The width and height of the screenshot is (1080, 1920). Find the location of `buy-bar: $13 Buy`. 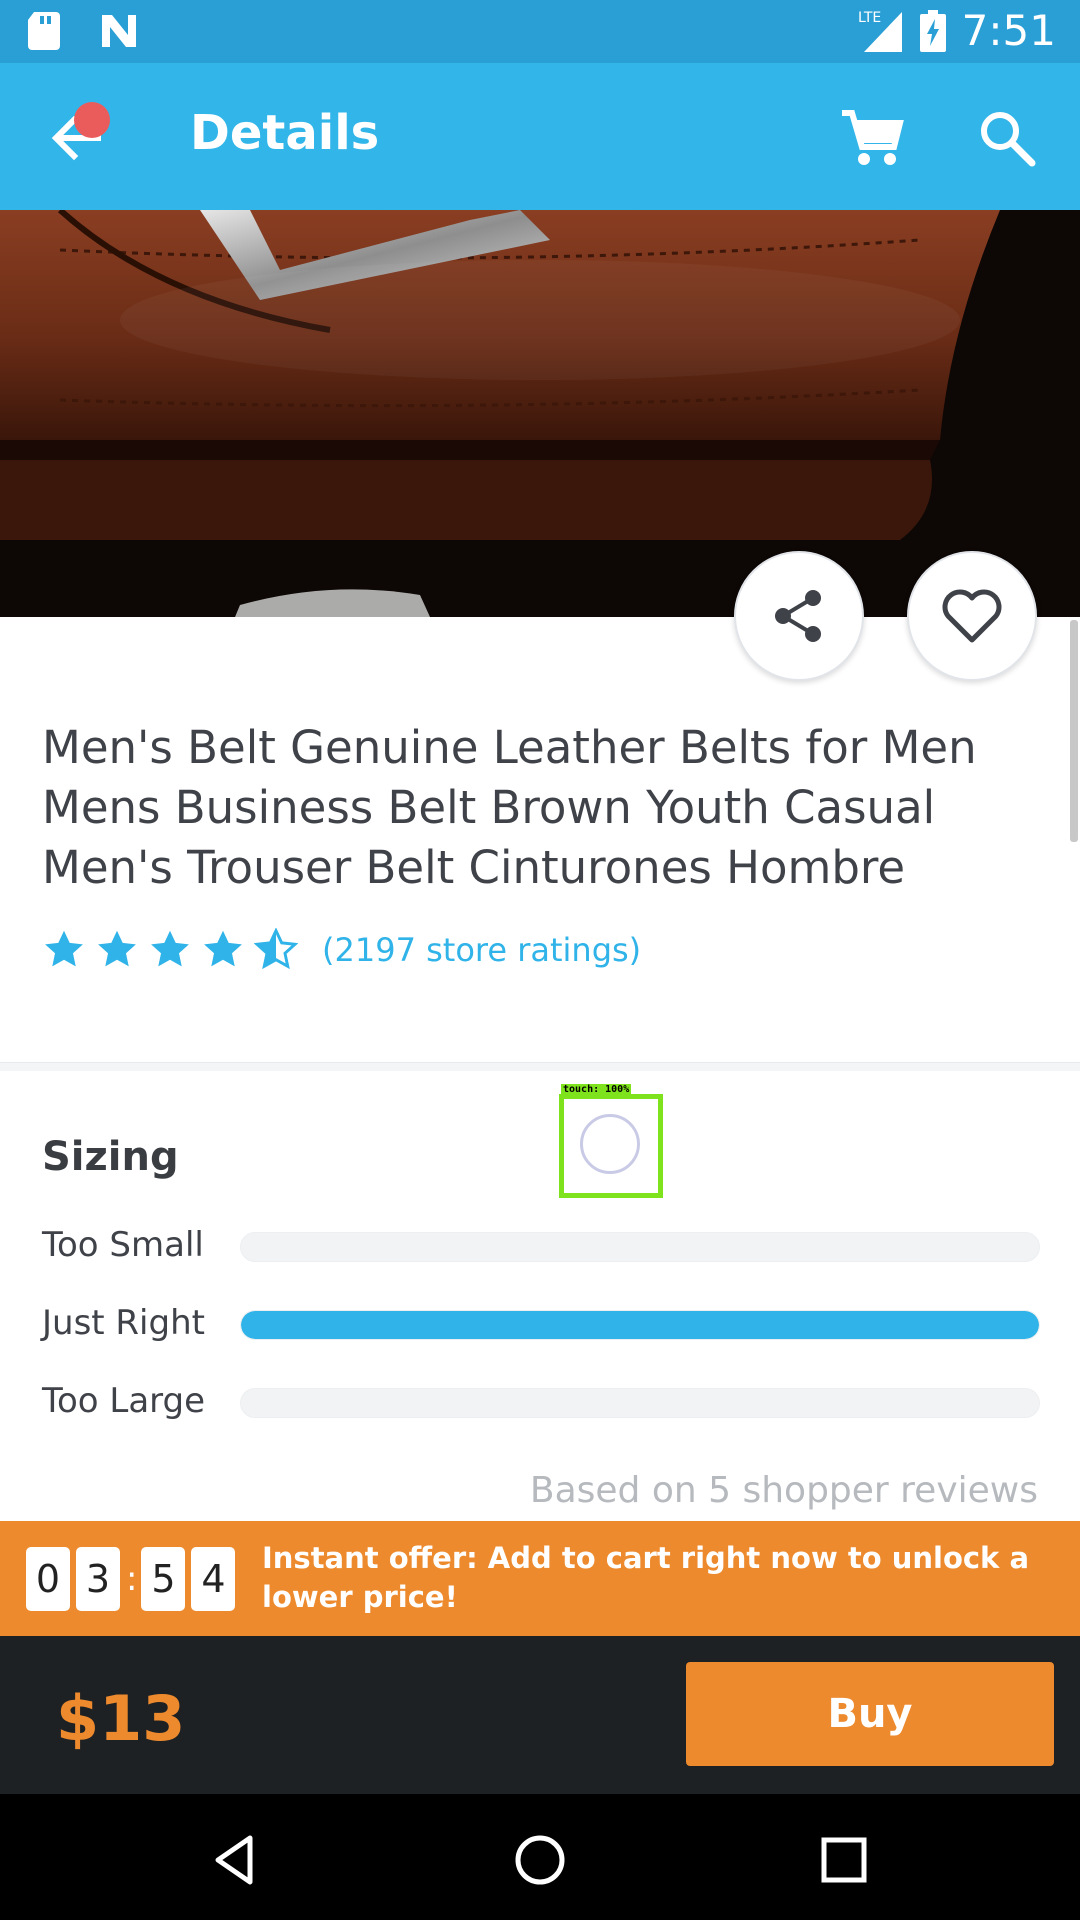

buy-bar: $13 Buy is located at coordinates (540, 1715).